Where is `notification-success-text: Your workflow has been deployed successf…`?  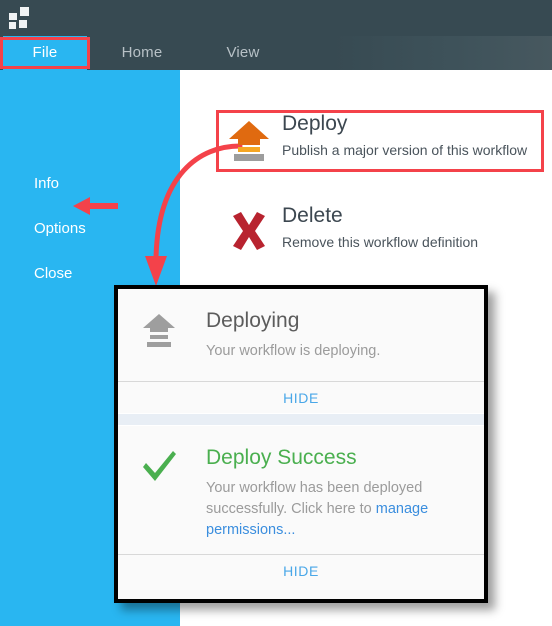 notification-success-text: Your workflow has been deployed successf… is located at coordinates (334, 509).